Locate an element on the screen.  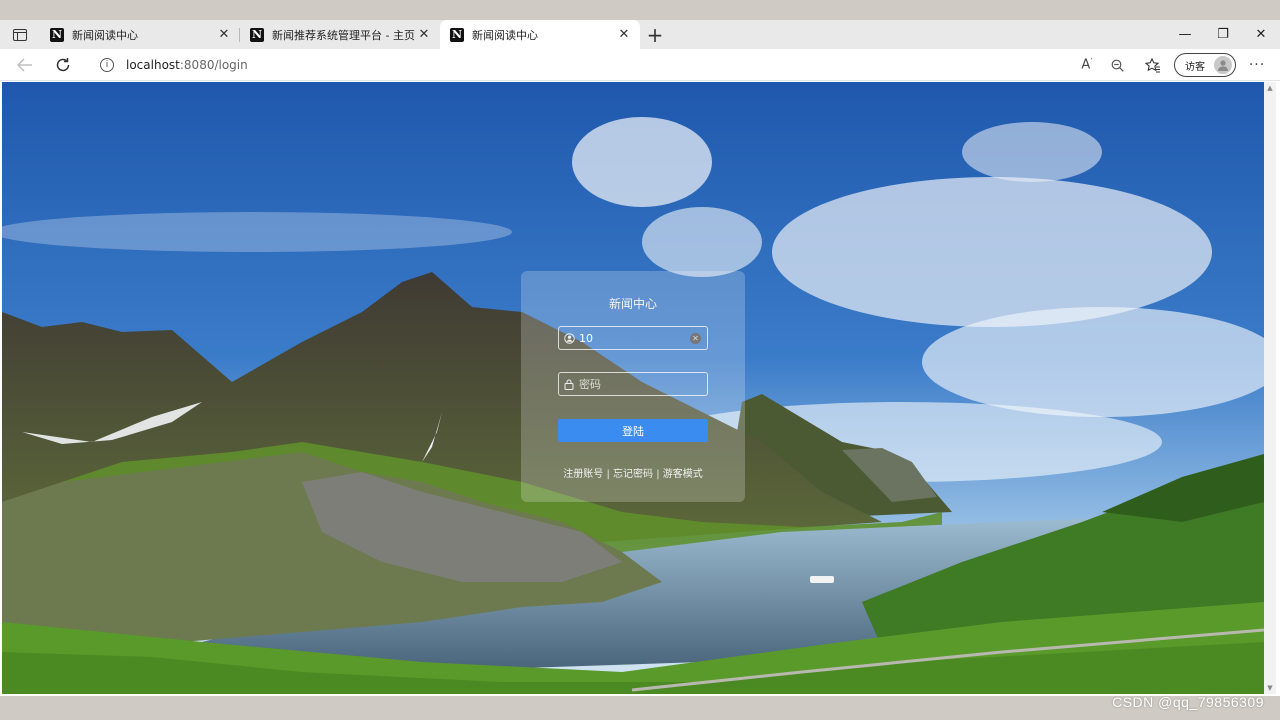
info-icon: i is located at coordinates (107, 65).